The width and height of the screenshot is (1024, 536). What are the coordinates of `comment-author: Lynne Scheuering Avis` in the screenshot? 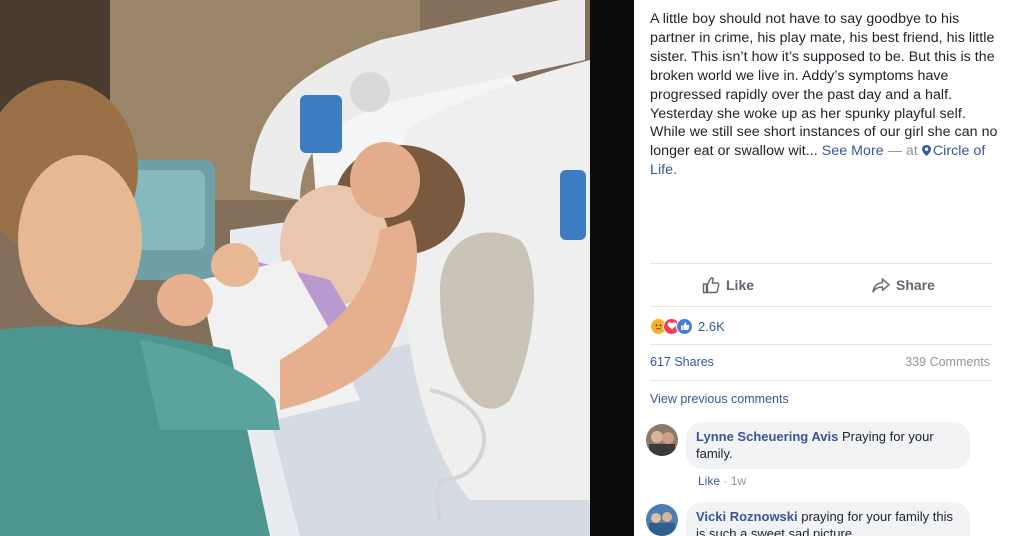 It's located at (767, 436).